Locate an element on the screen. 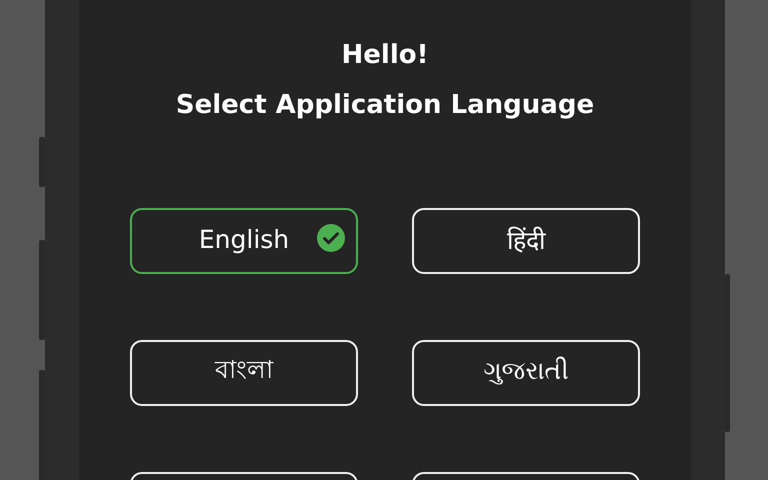 This screenshot has height=480, width=768. greeting: Hello! is located at coordinates (385, 55).